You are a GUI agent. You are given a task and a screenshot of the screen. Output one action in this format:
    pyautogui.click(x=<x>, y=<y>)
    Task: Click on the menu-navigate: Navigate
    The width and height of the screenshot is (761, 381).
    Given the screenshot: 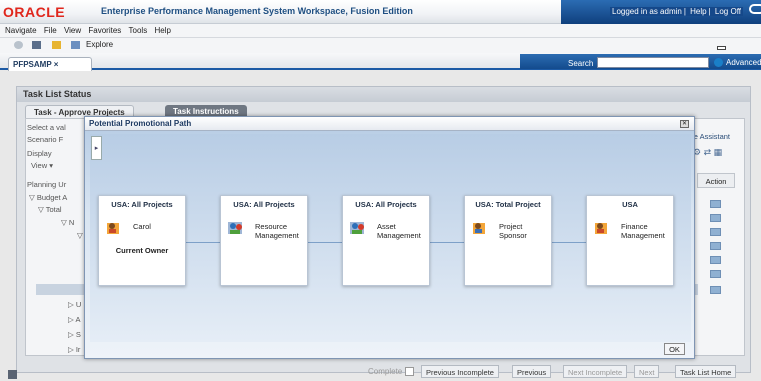 What is the action you would take?
    pyautogui.click(x=21, y=30)
    